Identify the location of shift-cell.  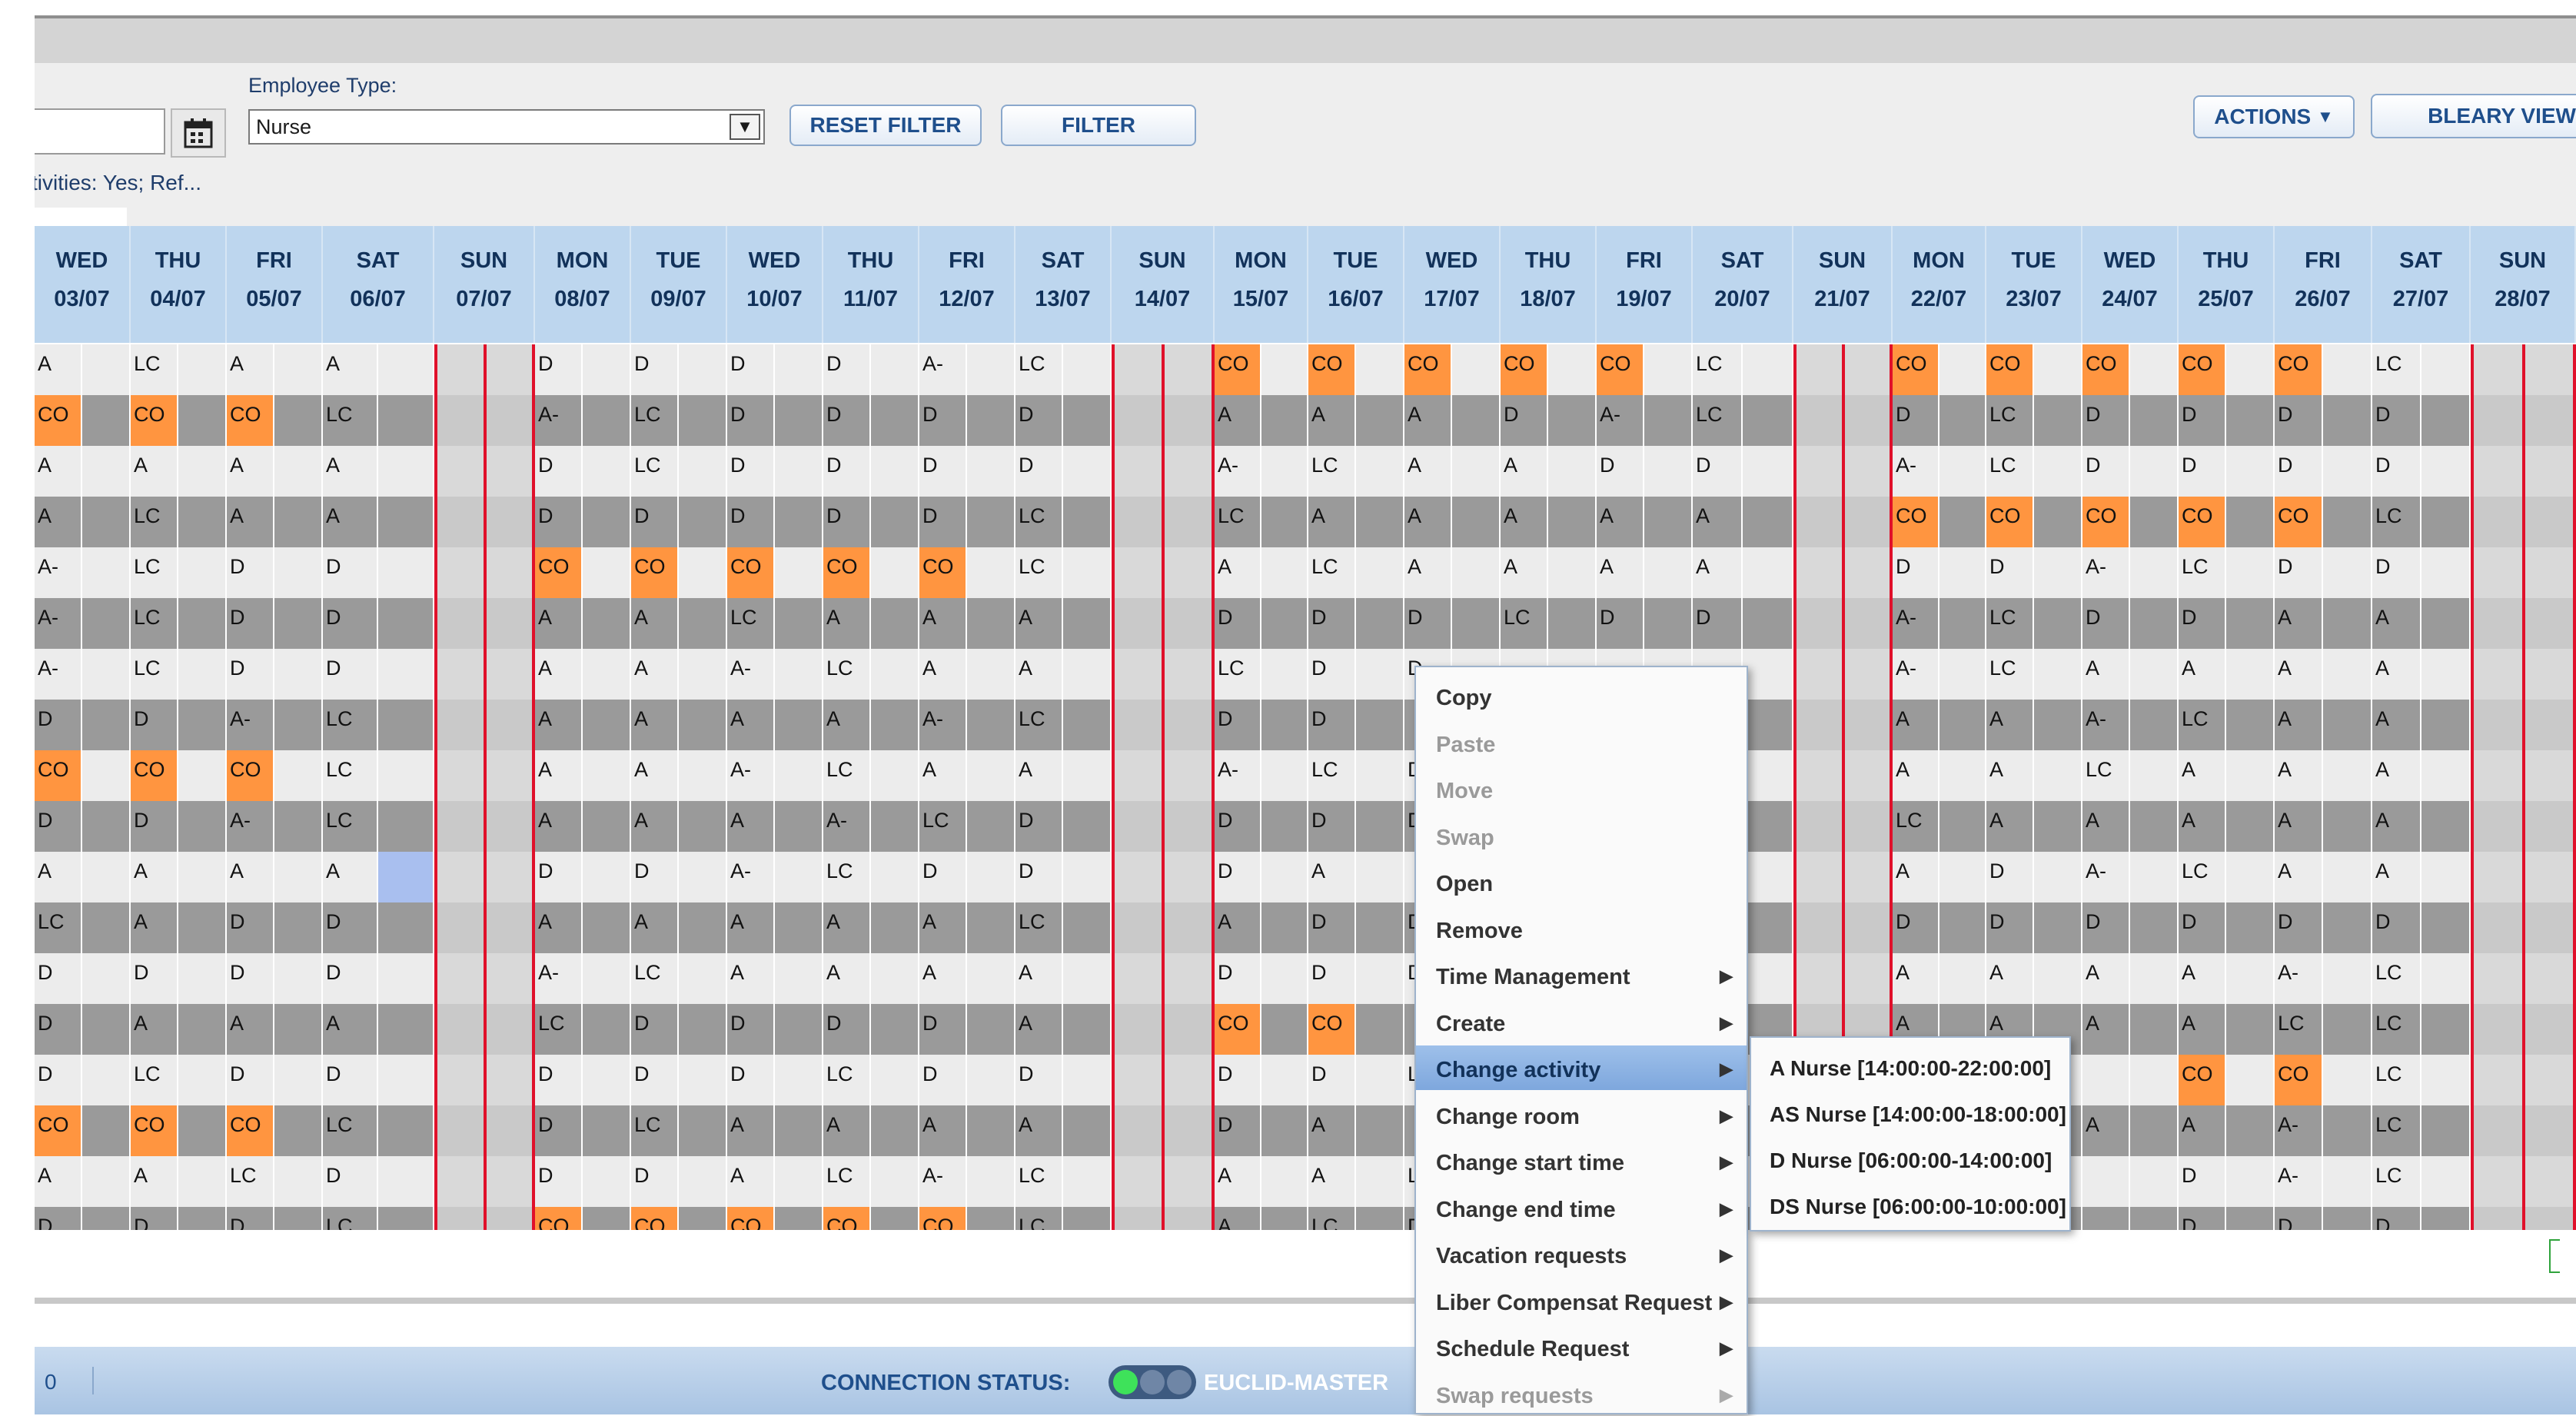
(2106, 1219).